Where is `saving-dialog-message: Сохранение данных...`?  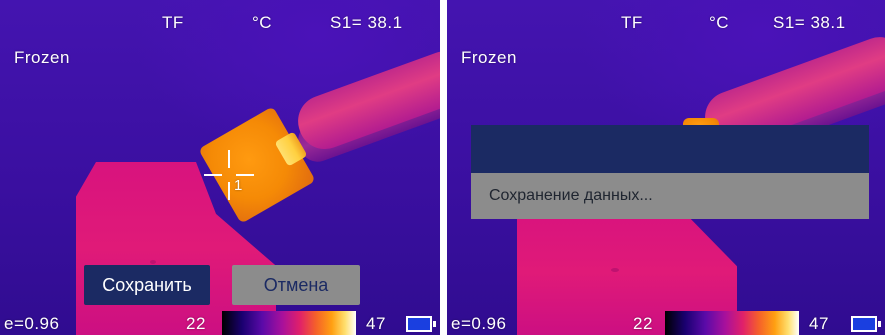 saving-dialog-message: Сохранение данных... is located at coordinates (670, 196).